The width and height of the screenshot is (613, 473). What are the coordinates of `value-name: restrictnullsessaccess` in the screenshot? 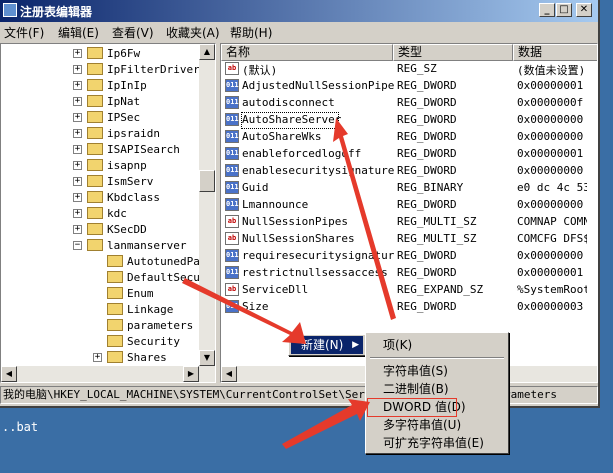 It's located at (315, 272).